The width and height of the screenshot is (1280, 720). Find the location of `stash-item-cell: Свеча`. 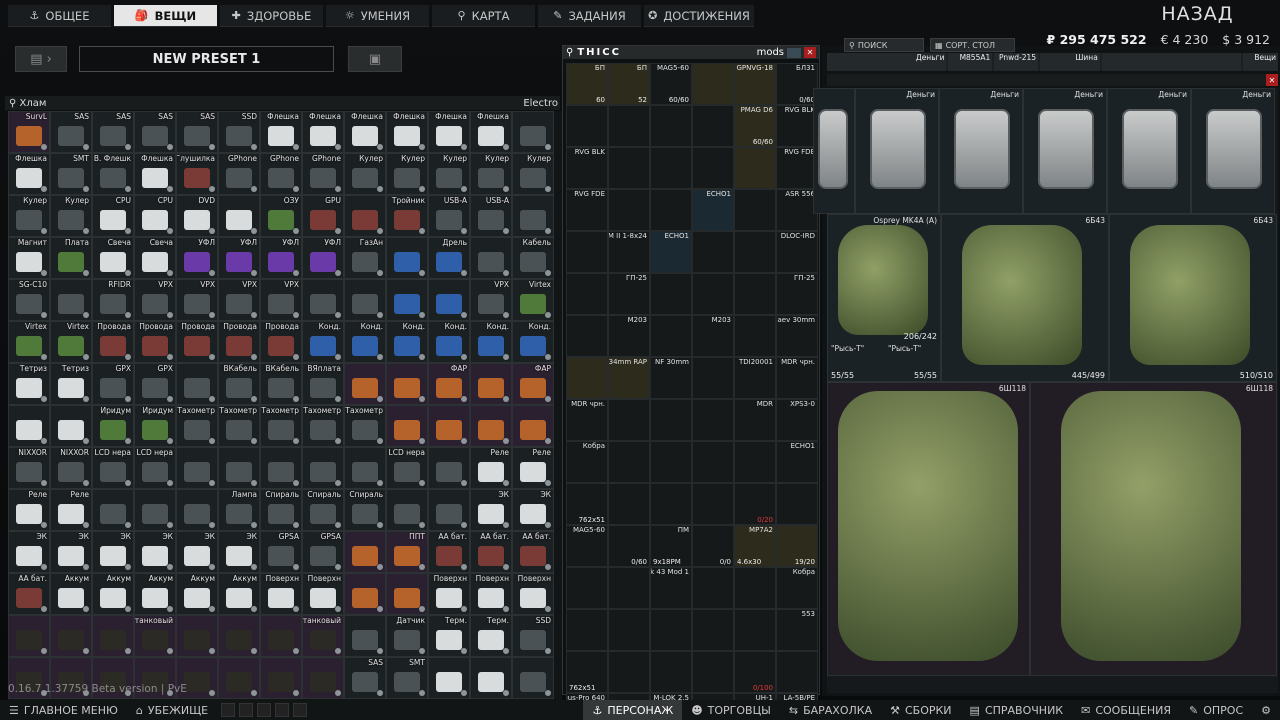

stash-item-cell: Свеча is located at coordinates (113, 258).